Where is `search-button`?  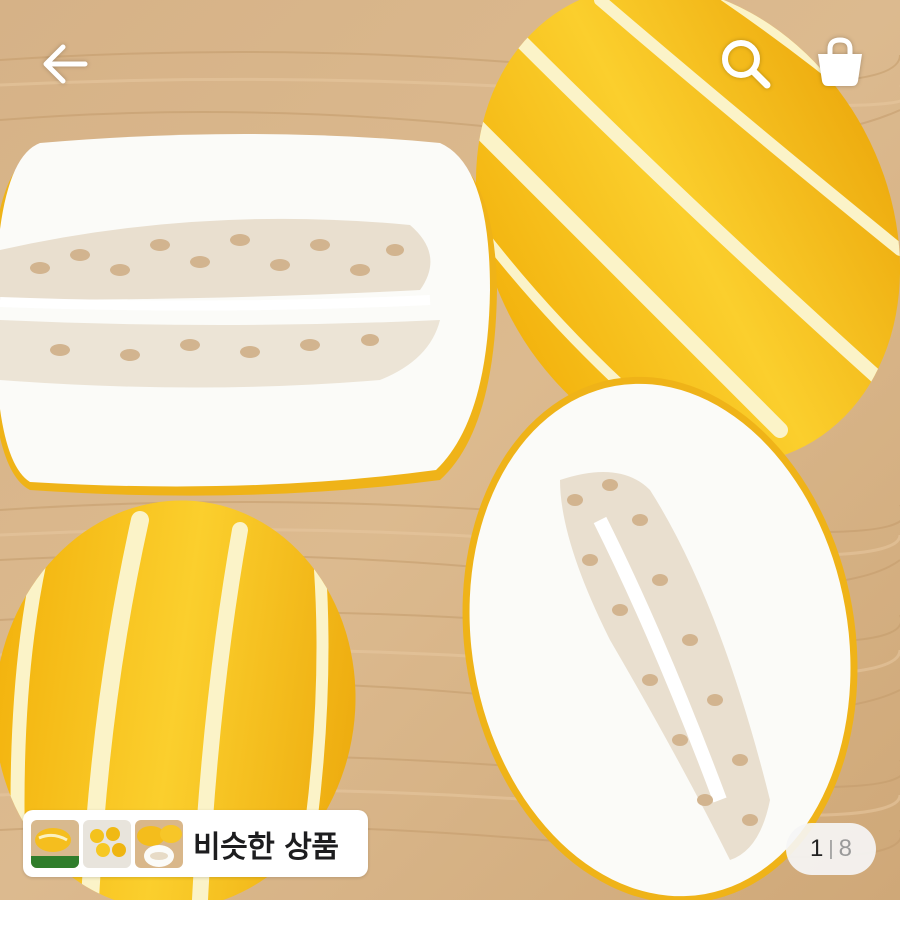 search-button is located at coordinates (746, 64).